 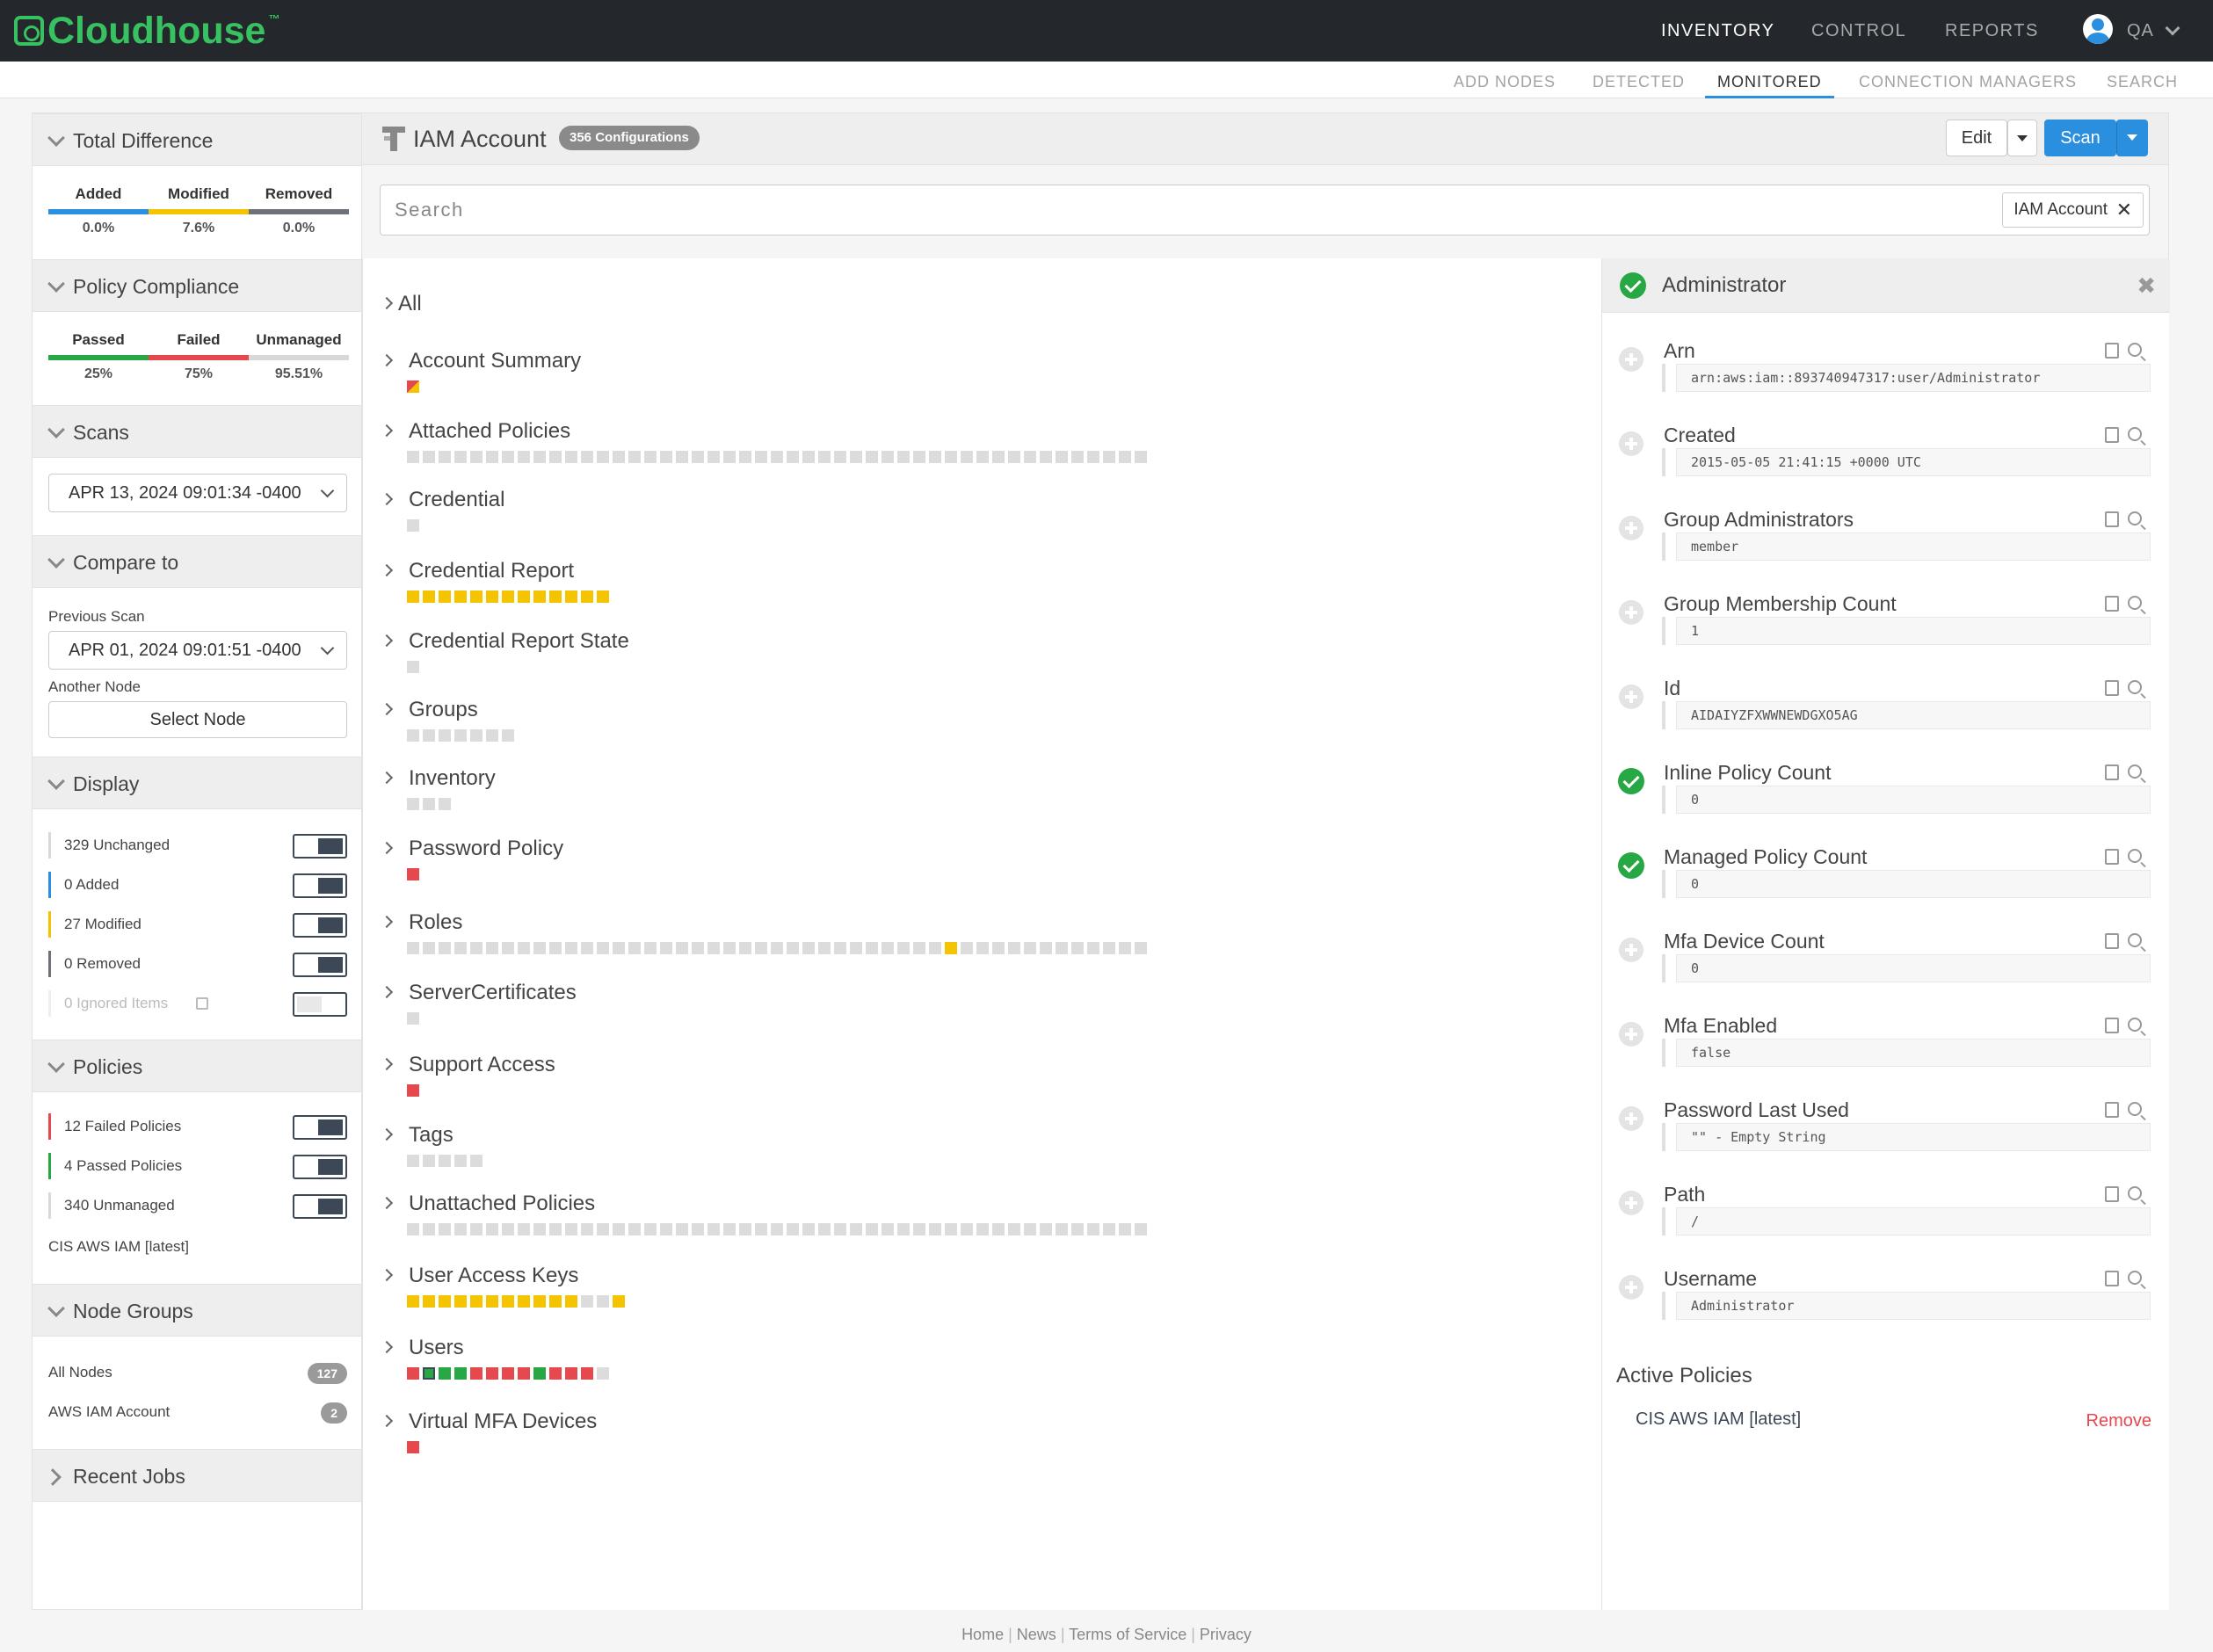 What do you see at coordinates (1265, 210) in the screenshot?
I see `search-input: Search IAM Account ✕` at bounding box center [1265, 210].